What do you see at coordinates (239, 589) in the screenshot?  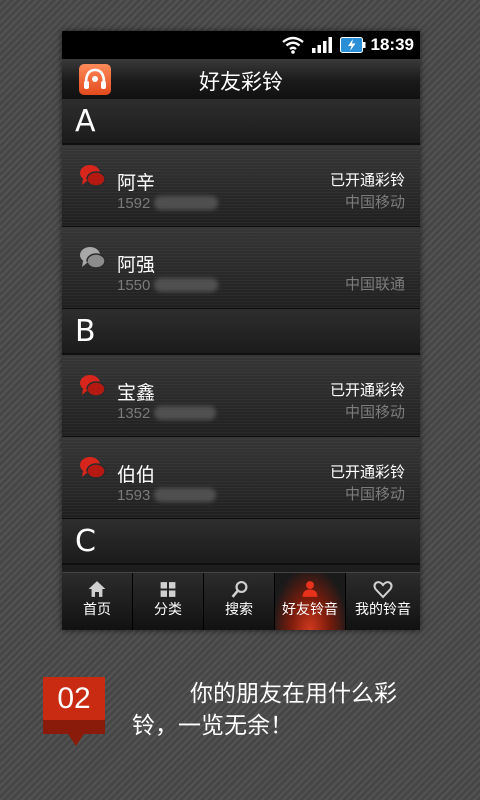 I see `search-icon` at bounding box center [239, 589].